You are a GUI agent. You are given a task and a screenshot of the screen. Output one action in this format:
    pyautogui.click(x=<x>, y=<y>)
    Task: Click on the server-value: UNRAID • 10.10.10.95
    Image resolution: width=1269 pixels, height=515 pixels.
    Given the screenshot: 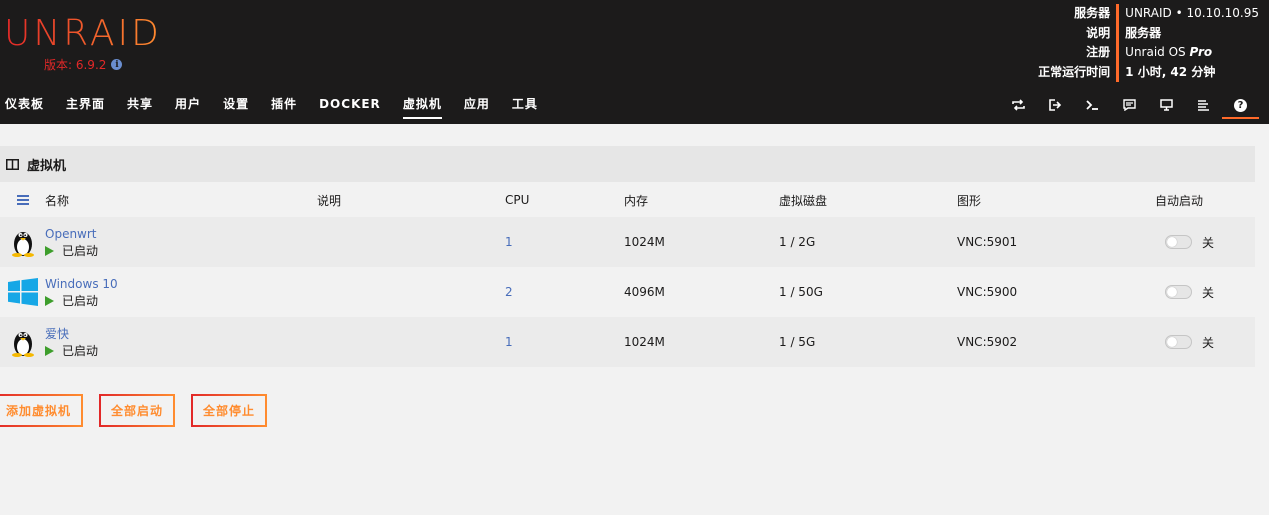 What is the action you would take?
    pyautogui.click(x=1192, y=13)
    